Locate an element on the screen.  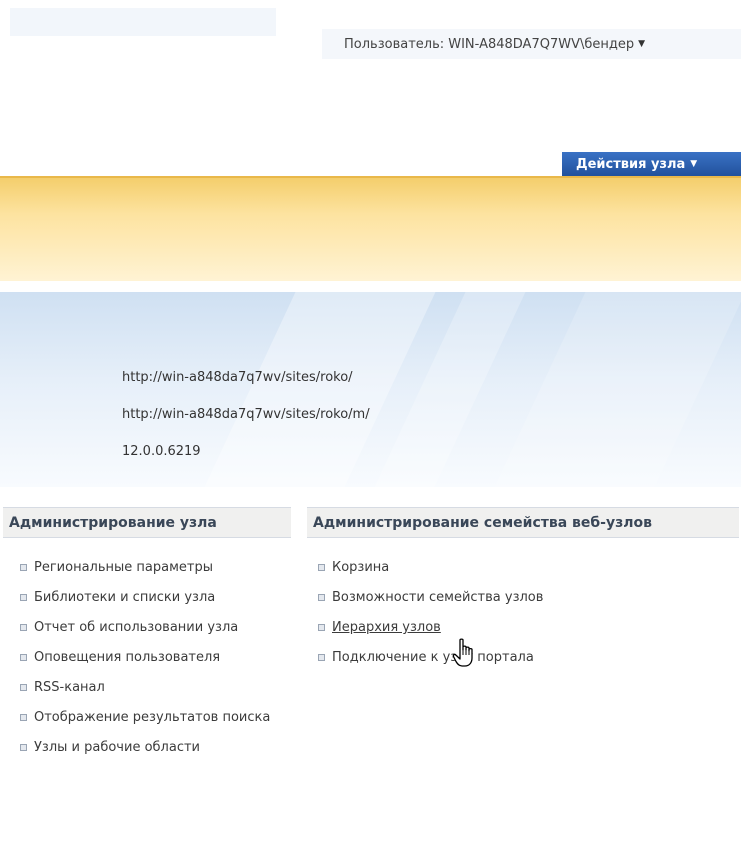
list-item: Библиотеки и списки узла is located at coordinates (157, 597).